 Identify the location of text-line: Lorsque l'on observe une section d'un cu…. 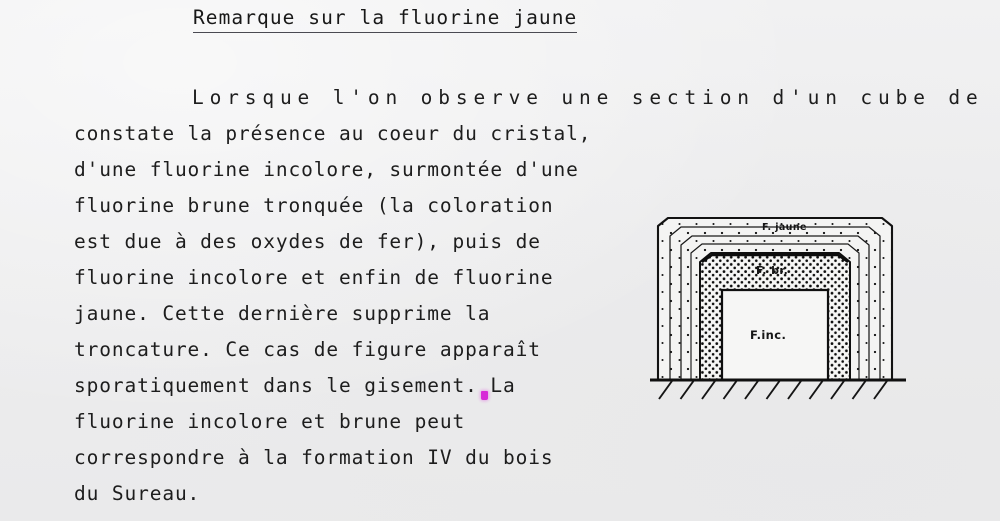
(596, 97).